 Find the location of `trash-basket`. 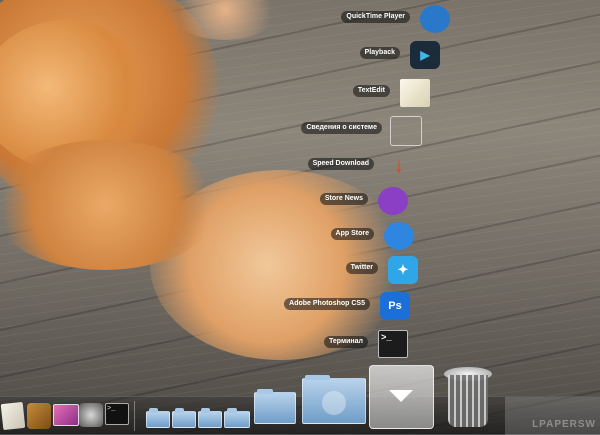

trash-basket is located at coordinates (468, 401).